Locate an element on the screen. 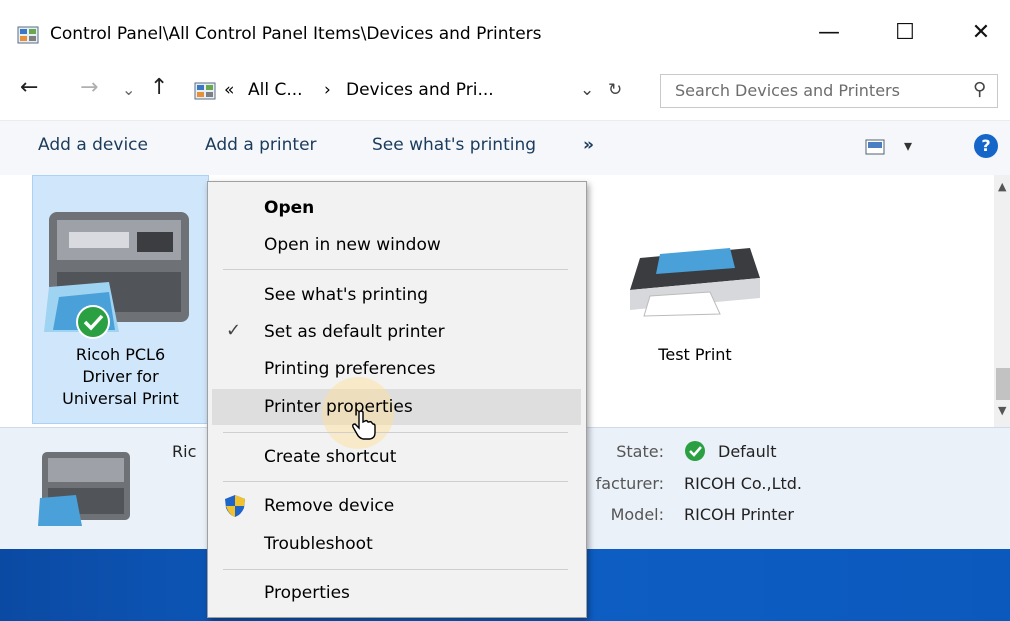  search-icon: ⚲ is located at coordinates (979, 89).